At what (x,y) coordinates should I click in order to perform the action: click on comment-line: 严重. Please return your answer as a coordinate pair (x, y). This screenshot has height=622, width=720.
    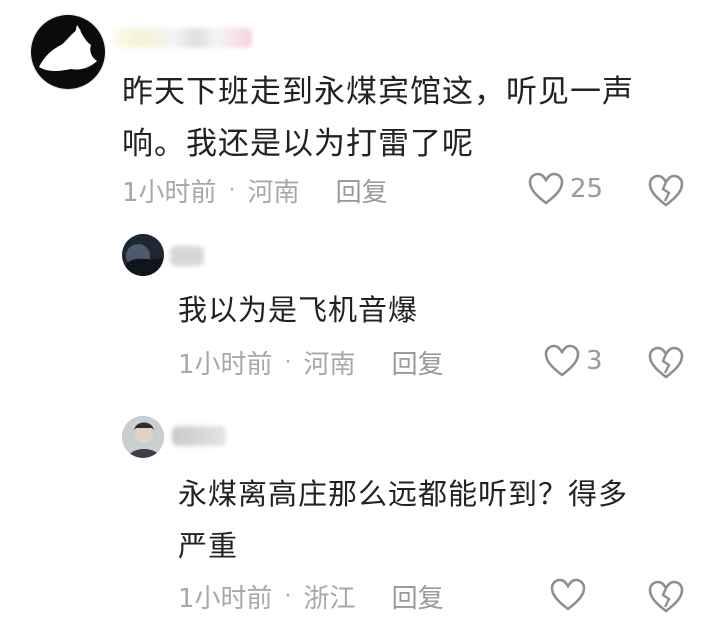
    Looking at the image, I should click on (208, 546).